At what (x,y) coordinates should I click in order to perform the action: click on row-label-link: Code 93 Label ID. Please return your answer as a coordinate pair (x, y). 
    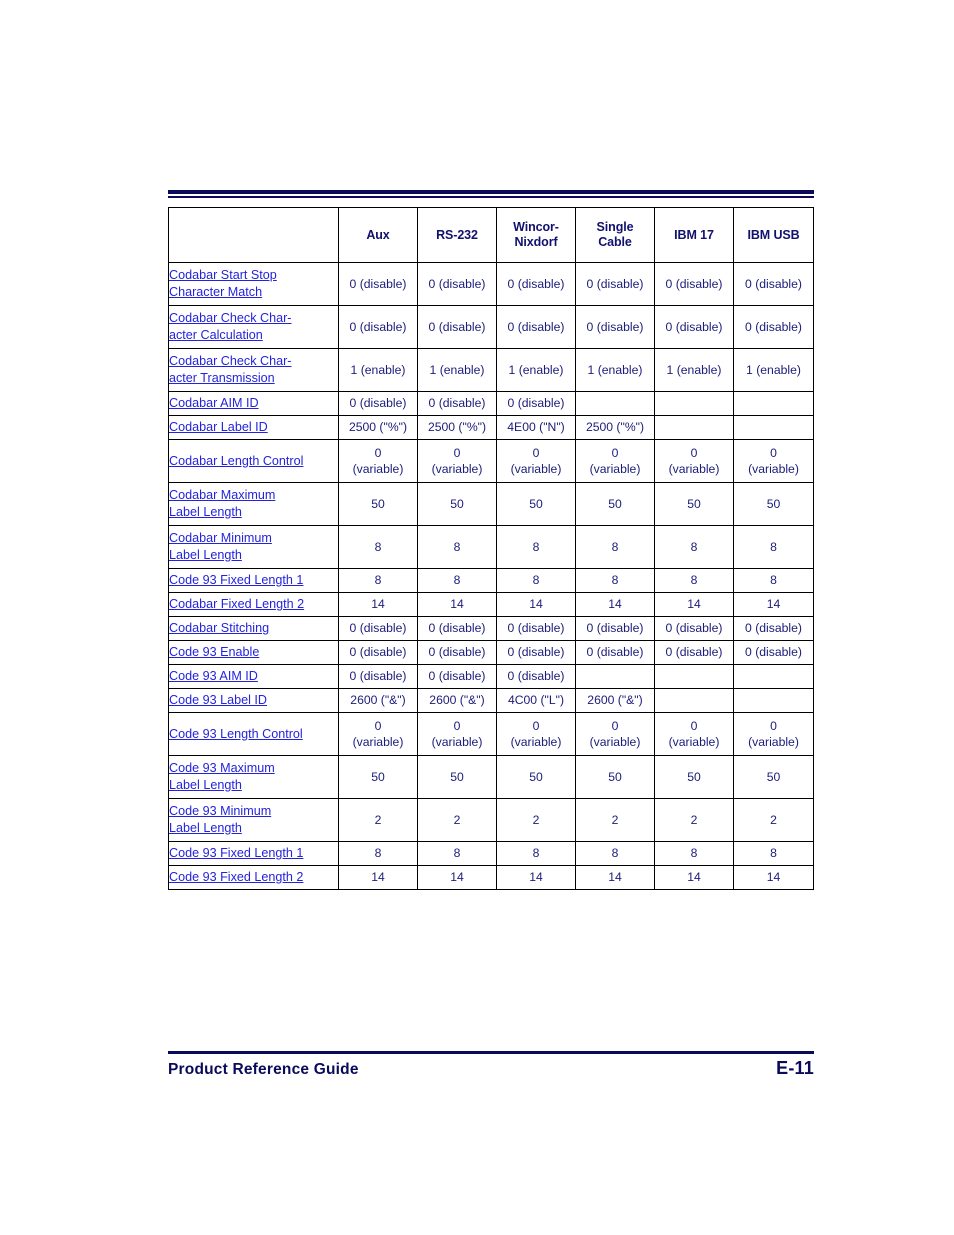
    Looking at the image, I should click on (253, 700).